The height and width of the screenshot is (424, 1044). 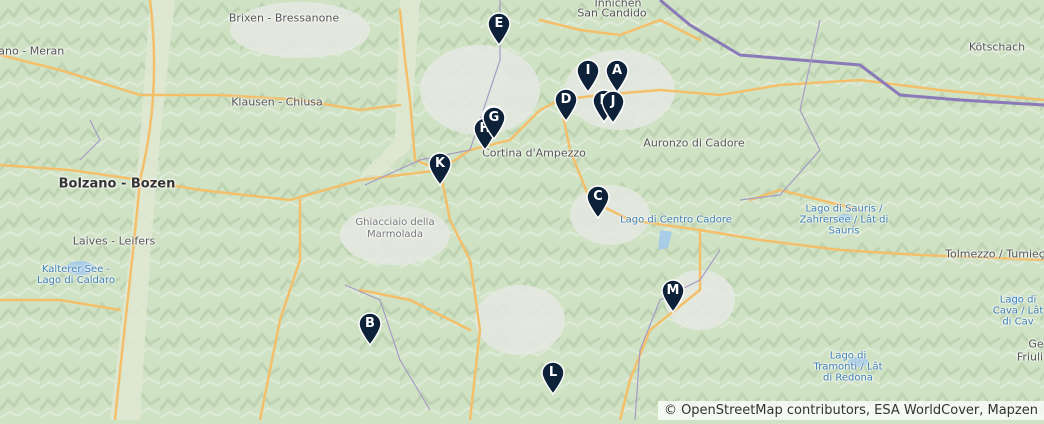 I want to click on map-marker-i: I, so click(x=588, y=76).